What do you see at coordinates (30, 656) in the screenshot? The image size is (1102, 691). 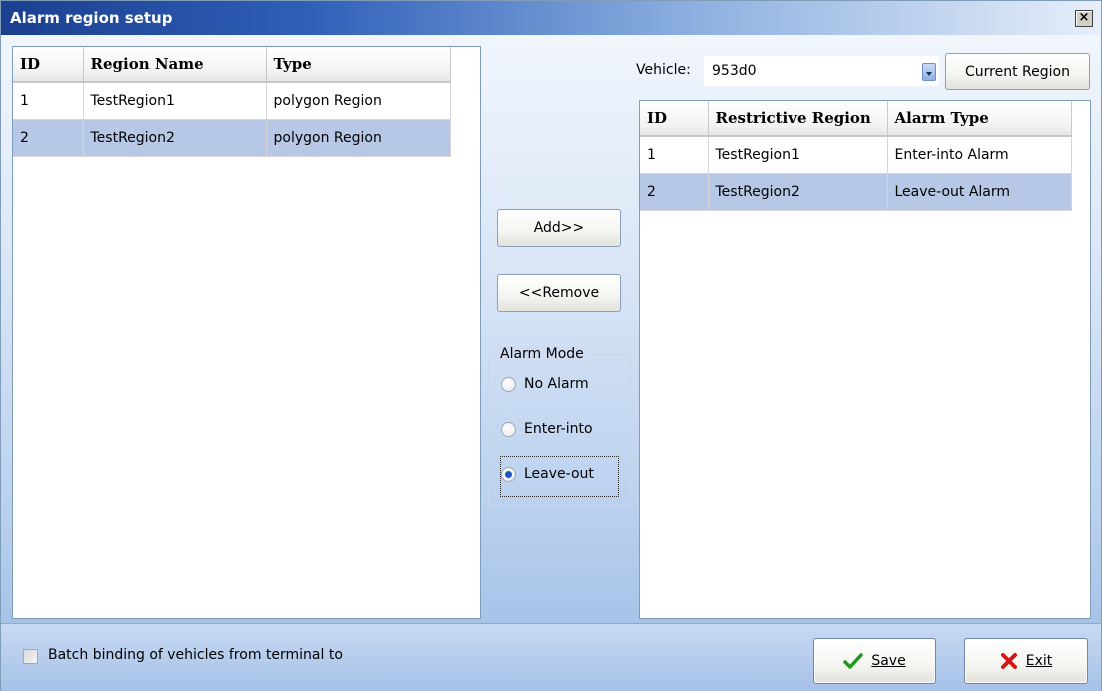 I see `batch-binding-checkbox` at bounding box center [30, 656].